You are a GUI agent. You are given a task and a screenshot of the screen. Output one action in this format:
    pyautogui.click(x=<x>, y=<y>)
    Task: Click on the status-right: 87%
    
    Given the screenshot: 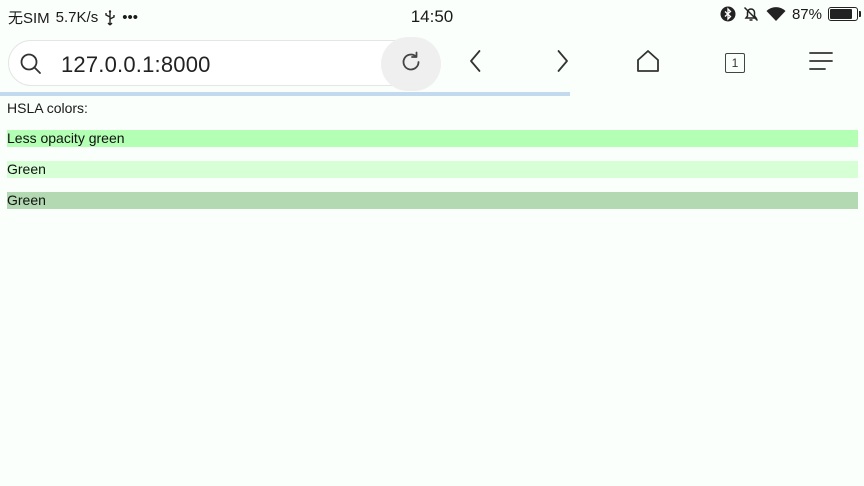 What is the action you would take?
    pyautogui.click(x=790, y=14)
    